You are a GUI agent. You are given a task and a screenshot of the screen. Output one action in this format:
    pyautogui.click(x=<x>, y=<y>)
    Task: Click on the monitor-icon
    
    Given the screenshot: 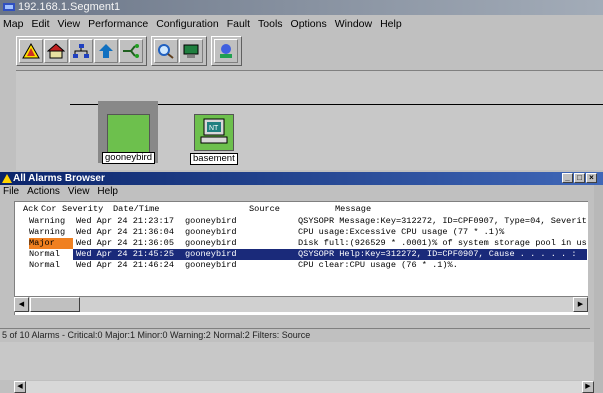 What is the action you would take?
    pyautogui.click(x=191, y=51)
    